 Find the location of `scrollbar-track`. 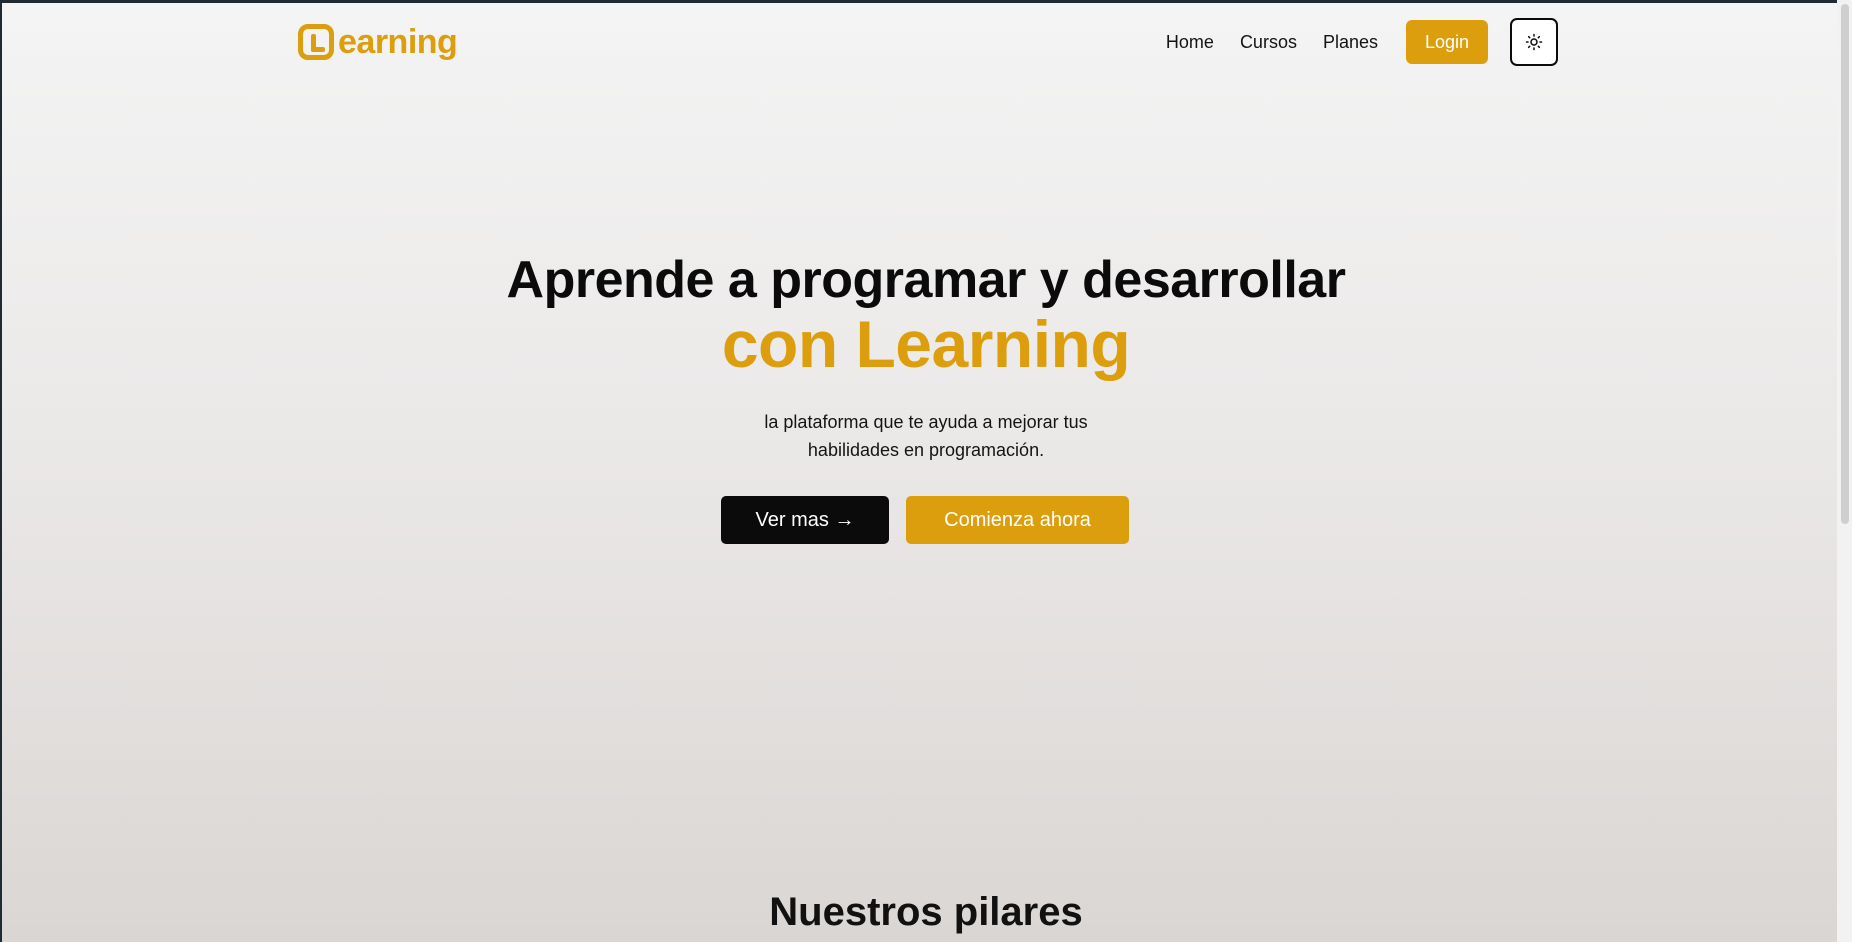

scrollbar-track is located at coordinates (1844, 471).